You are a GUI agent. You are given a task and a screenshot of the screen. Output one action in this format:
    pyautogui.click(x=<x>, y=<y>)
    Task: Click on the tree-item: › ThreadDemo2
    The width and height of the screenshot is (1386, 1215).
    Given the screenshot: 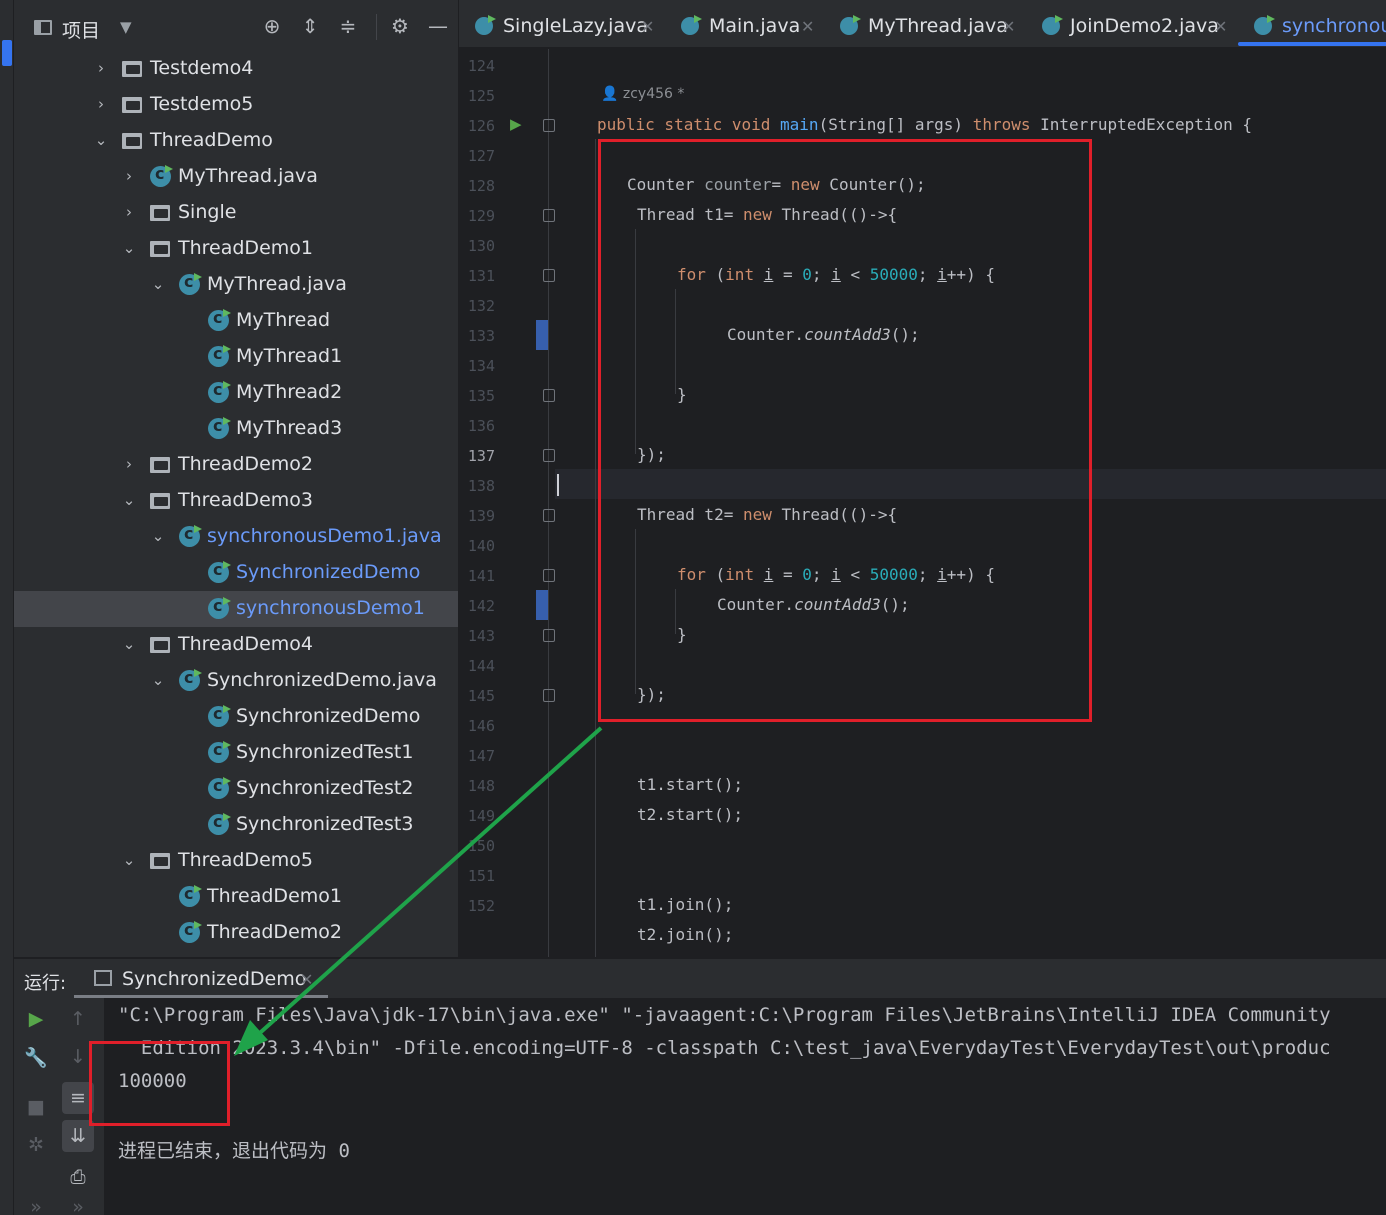 What is the action you would take?
    pyautogui.click(x=236, y=465)
    